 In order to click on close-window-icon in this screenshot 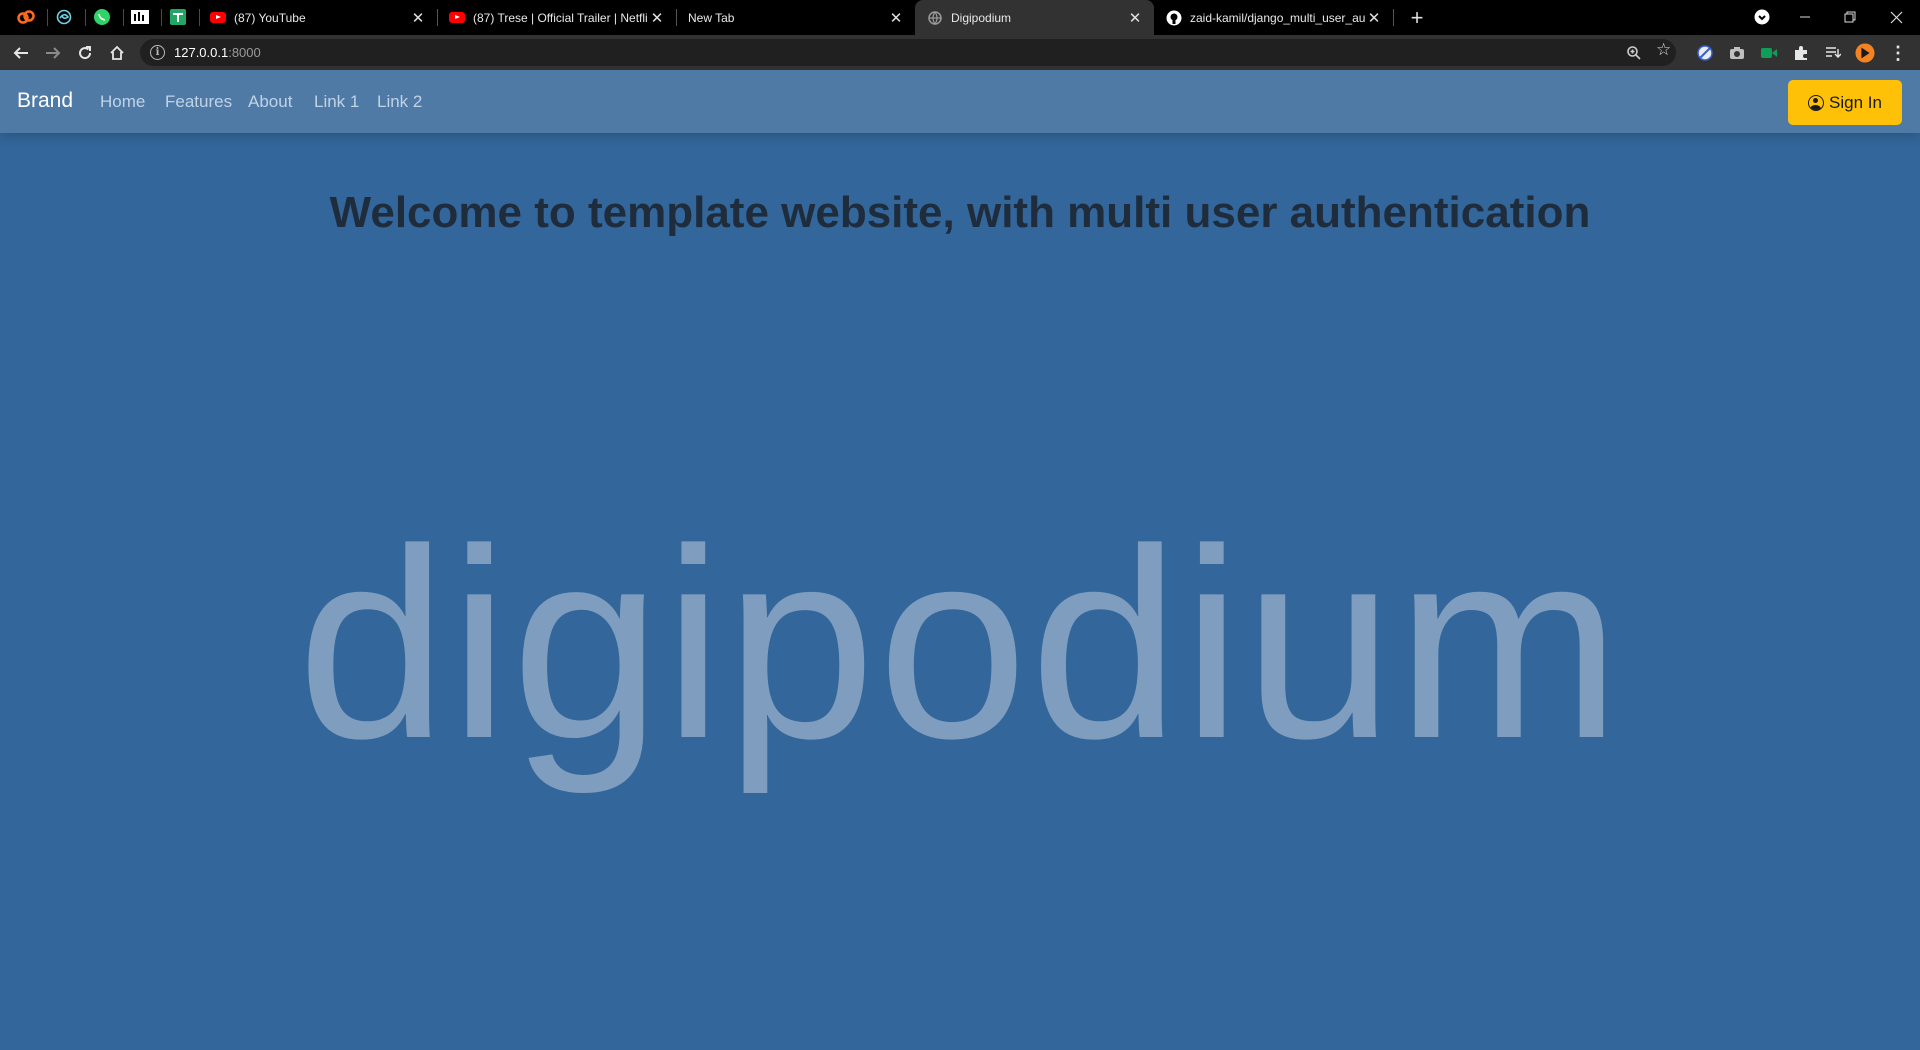, I will do `click(1896, 17)`.